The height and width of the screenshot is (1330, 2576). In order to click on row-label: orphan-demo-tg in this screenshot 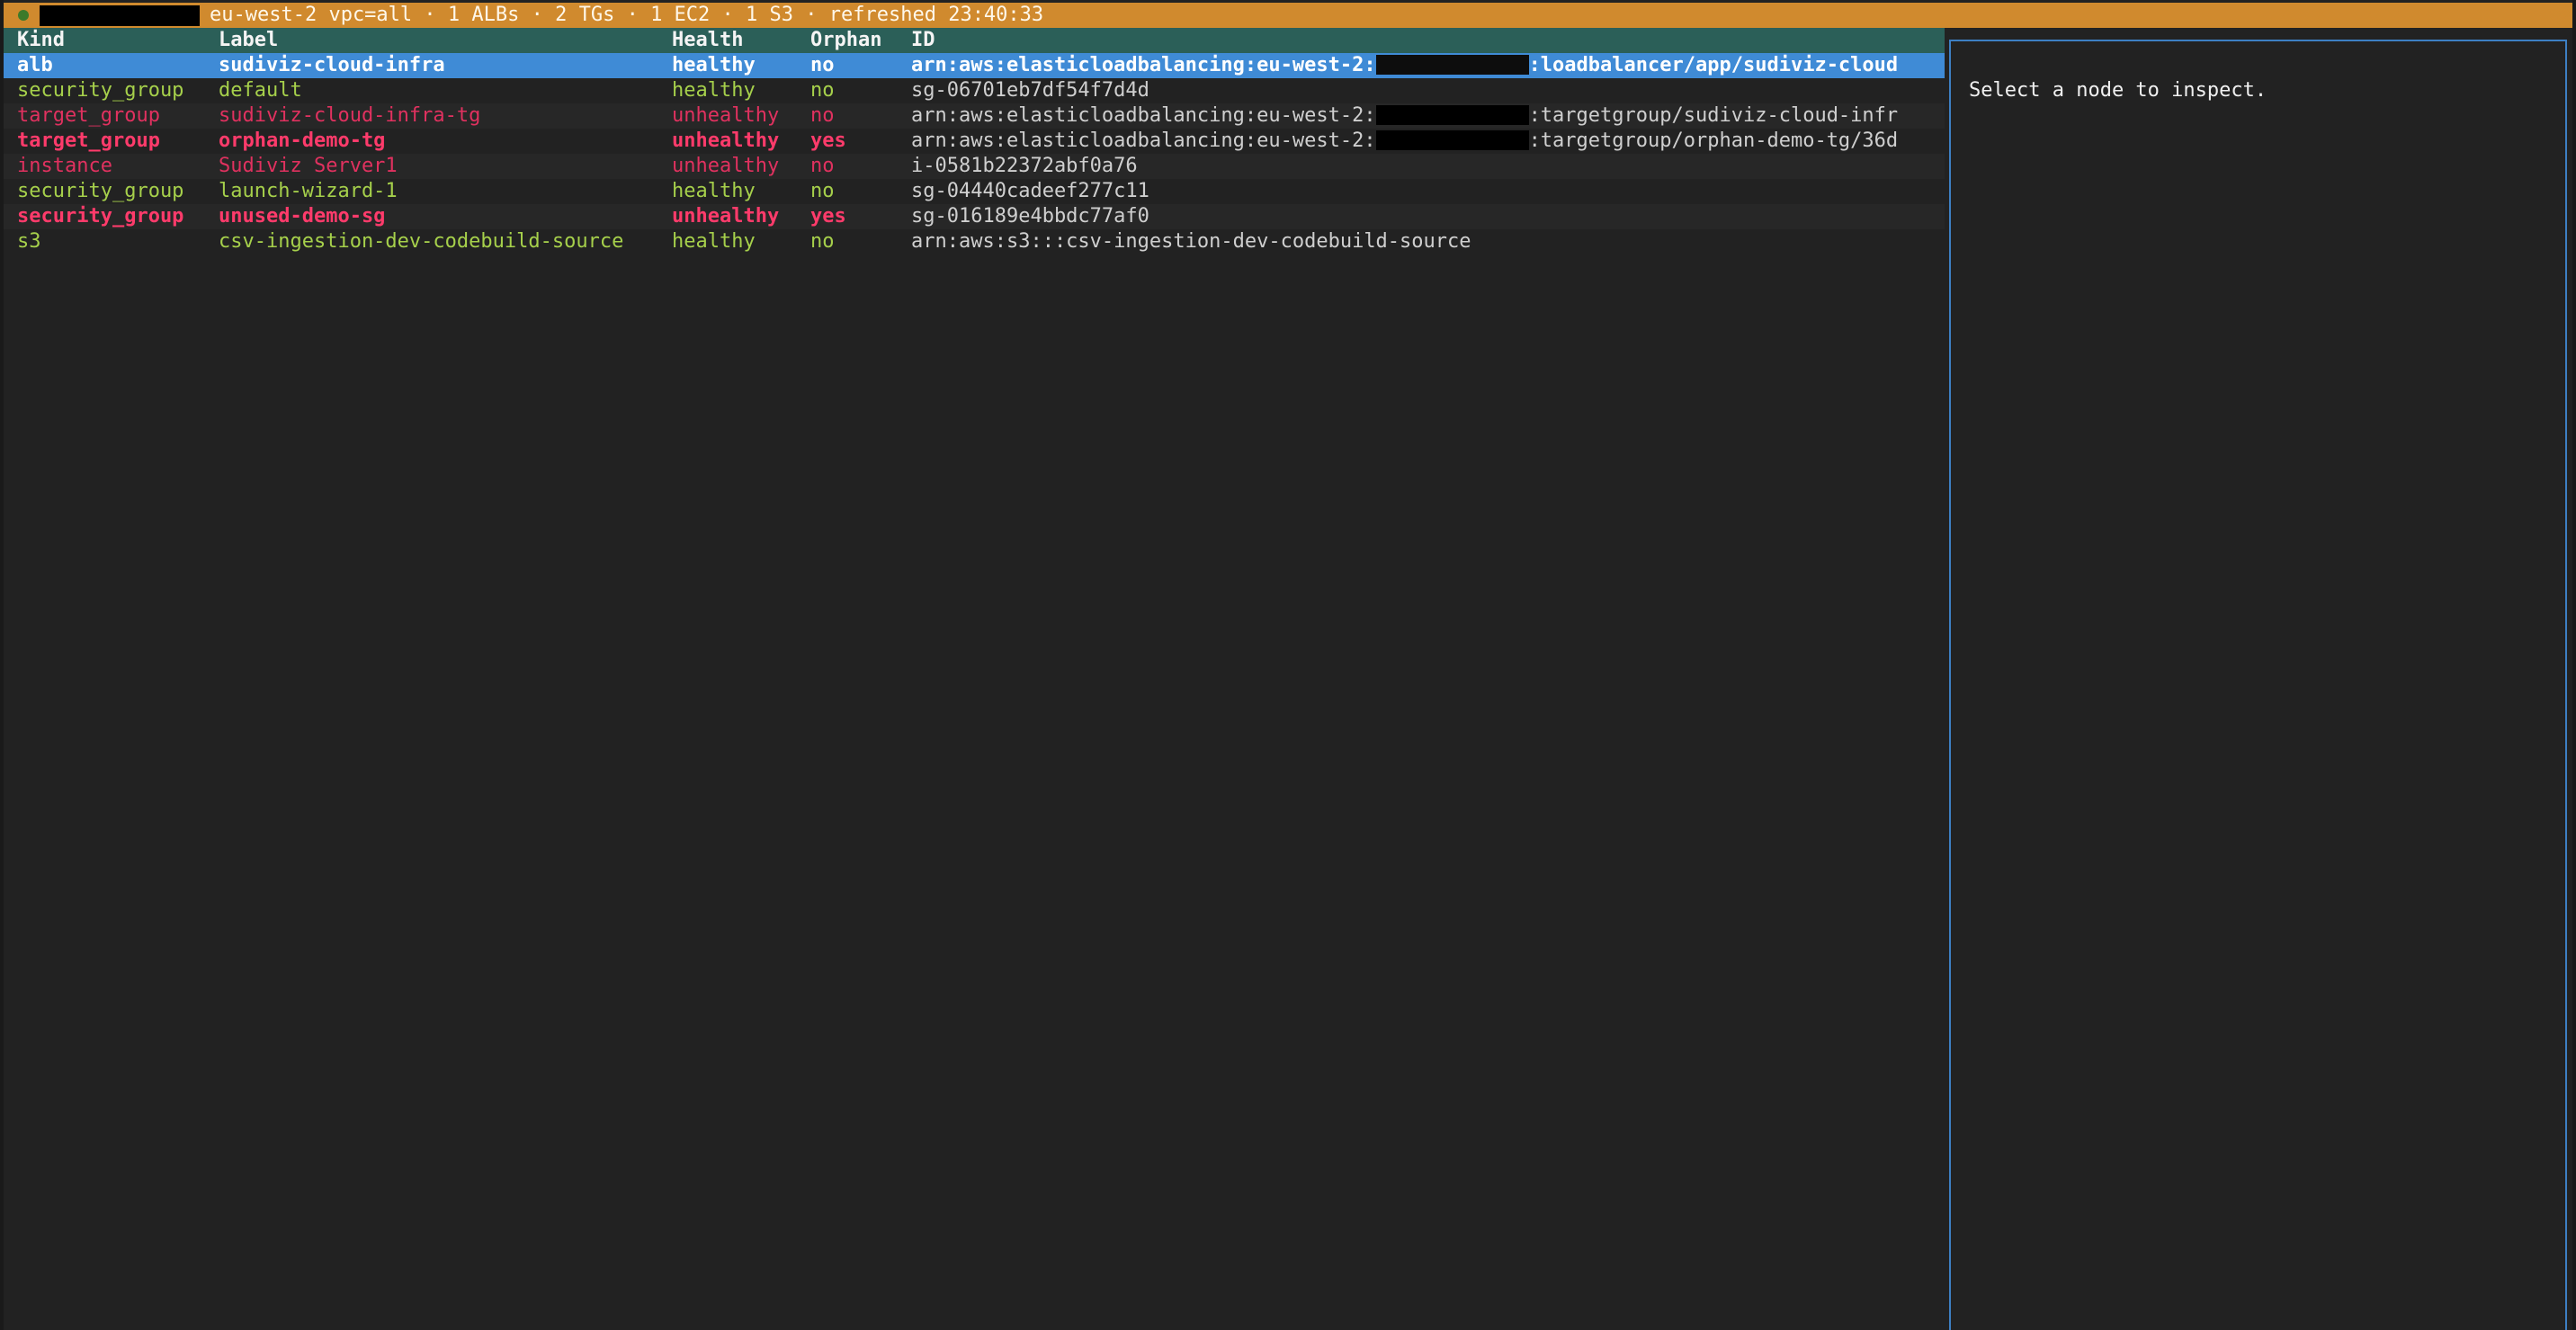, I will do `click(302, 140)`.